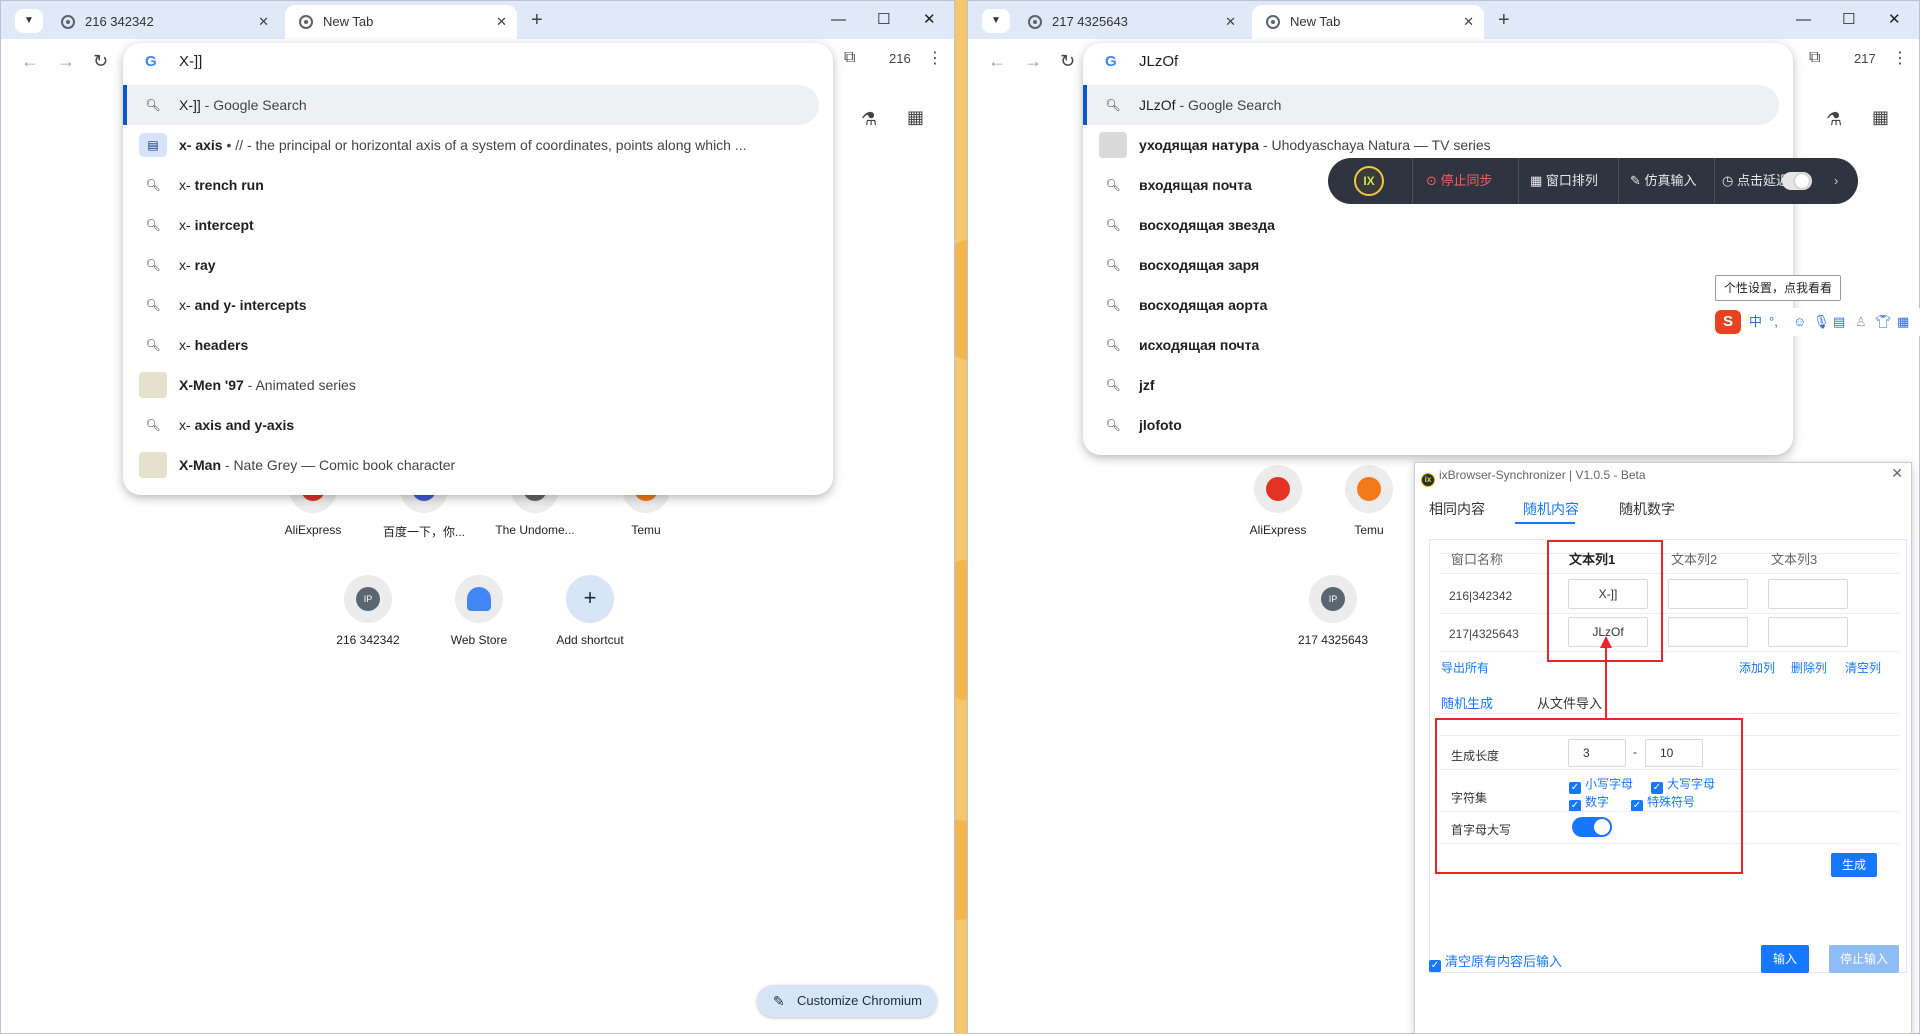 Image resolution: width=1920 pixels, height=1034 pixels. I want to click on click-delay-toggle, so click(1797, 181).